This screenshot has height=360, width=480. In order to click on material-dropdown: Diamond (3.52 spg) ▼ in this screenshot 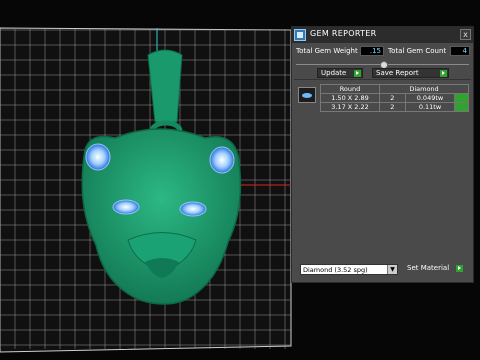, I will do `click(349, 269)`.